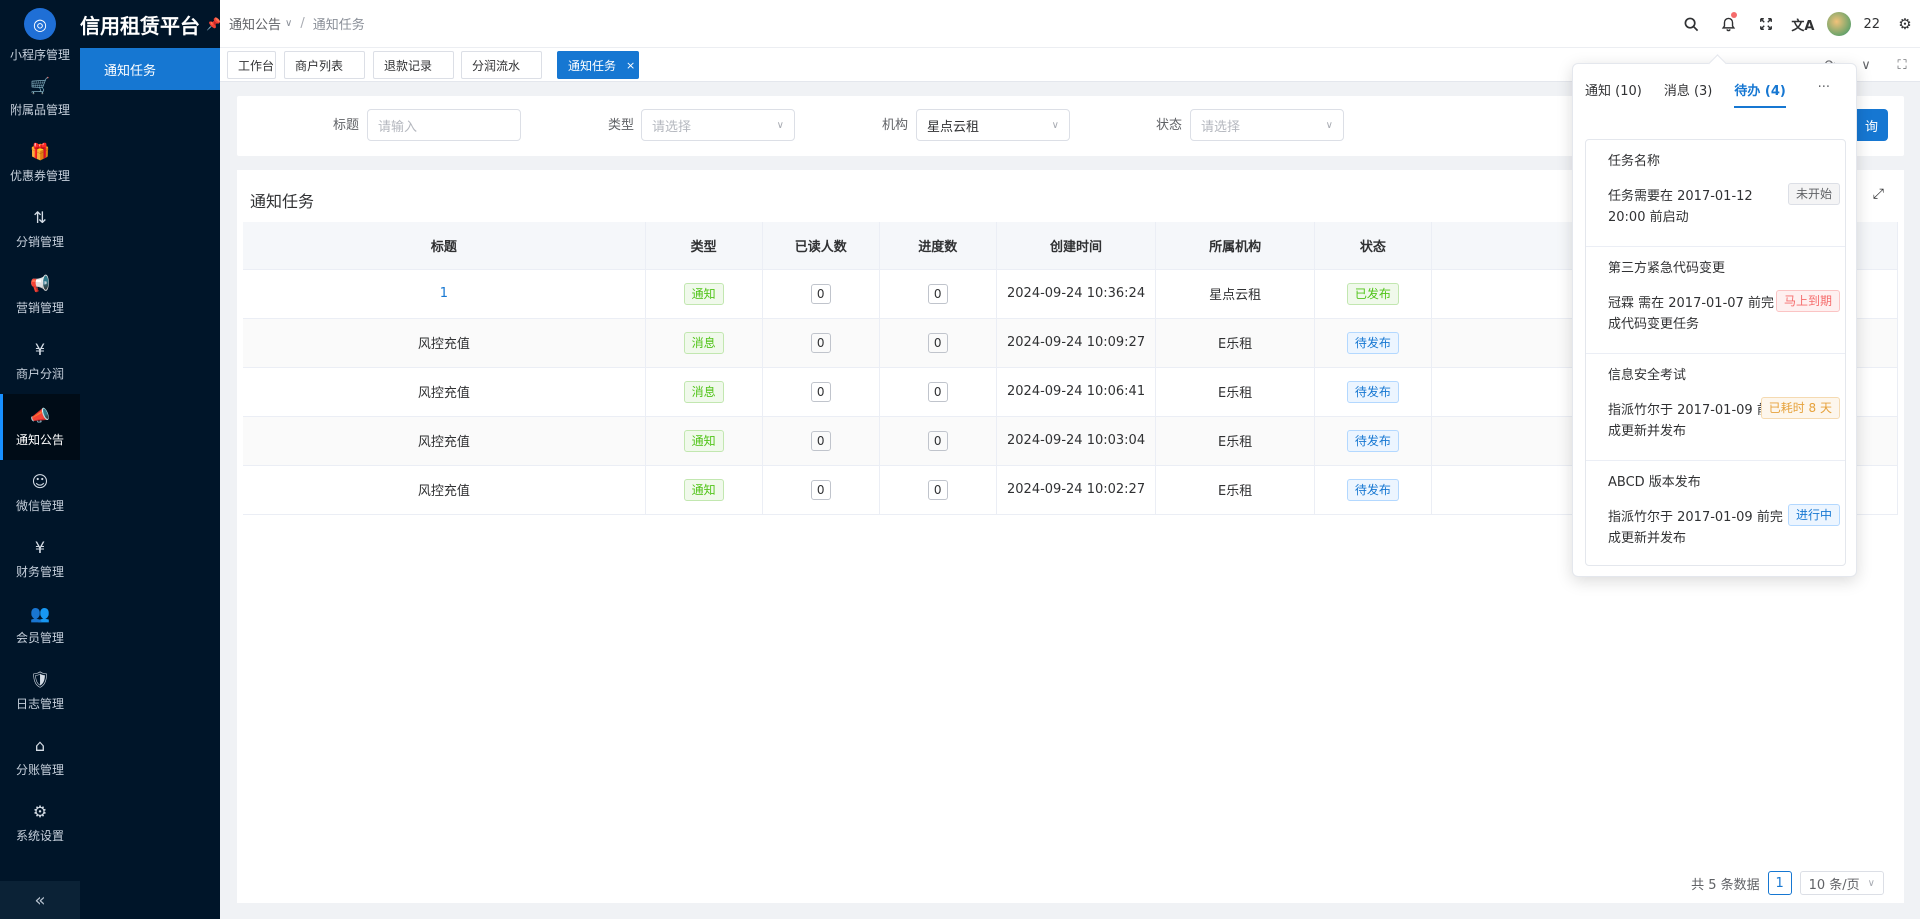 The width and height of the screenshot is (1920, 919). I want to click on sidebar-item-11: 🛡 日志管理, so click(40, 691).